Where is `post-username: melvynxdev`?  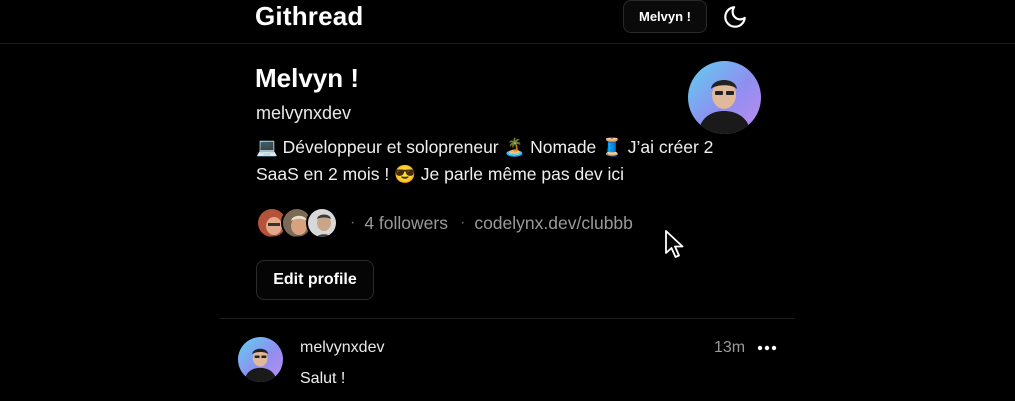 post-username: melvynxdev is located at coordinates (342, 348).